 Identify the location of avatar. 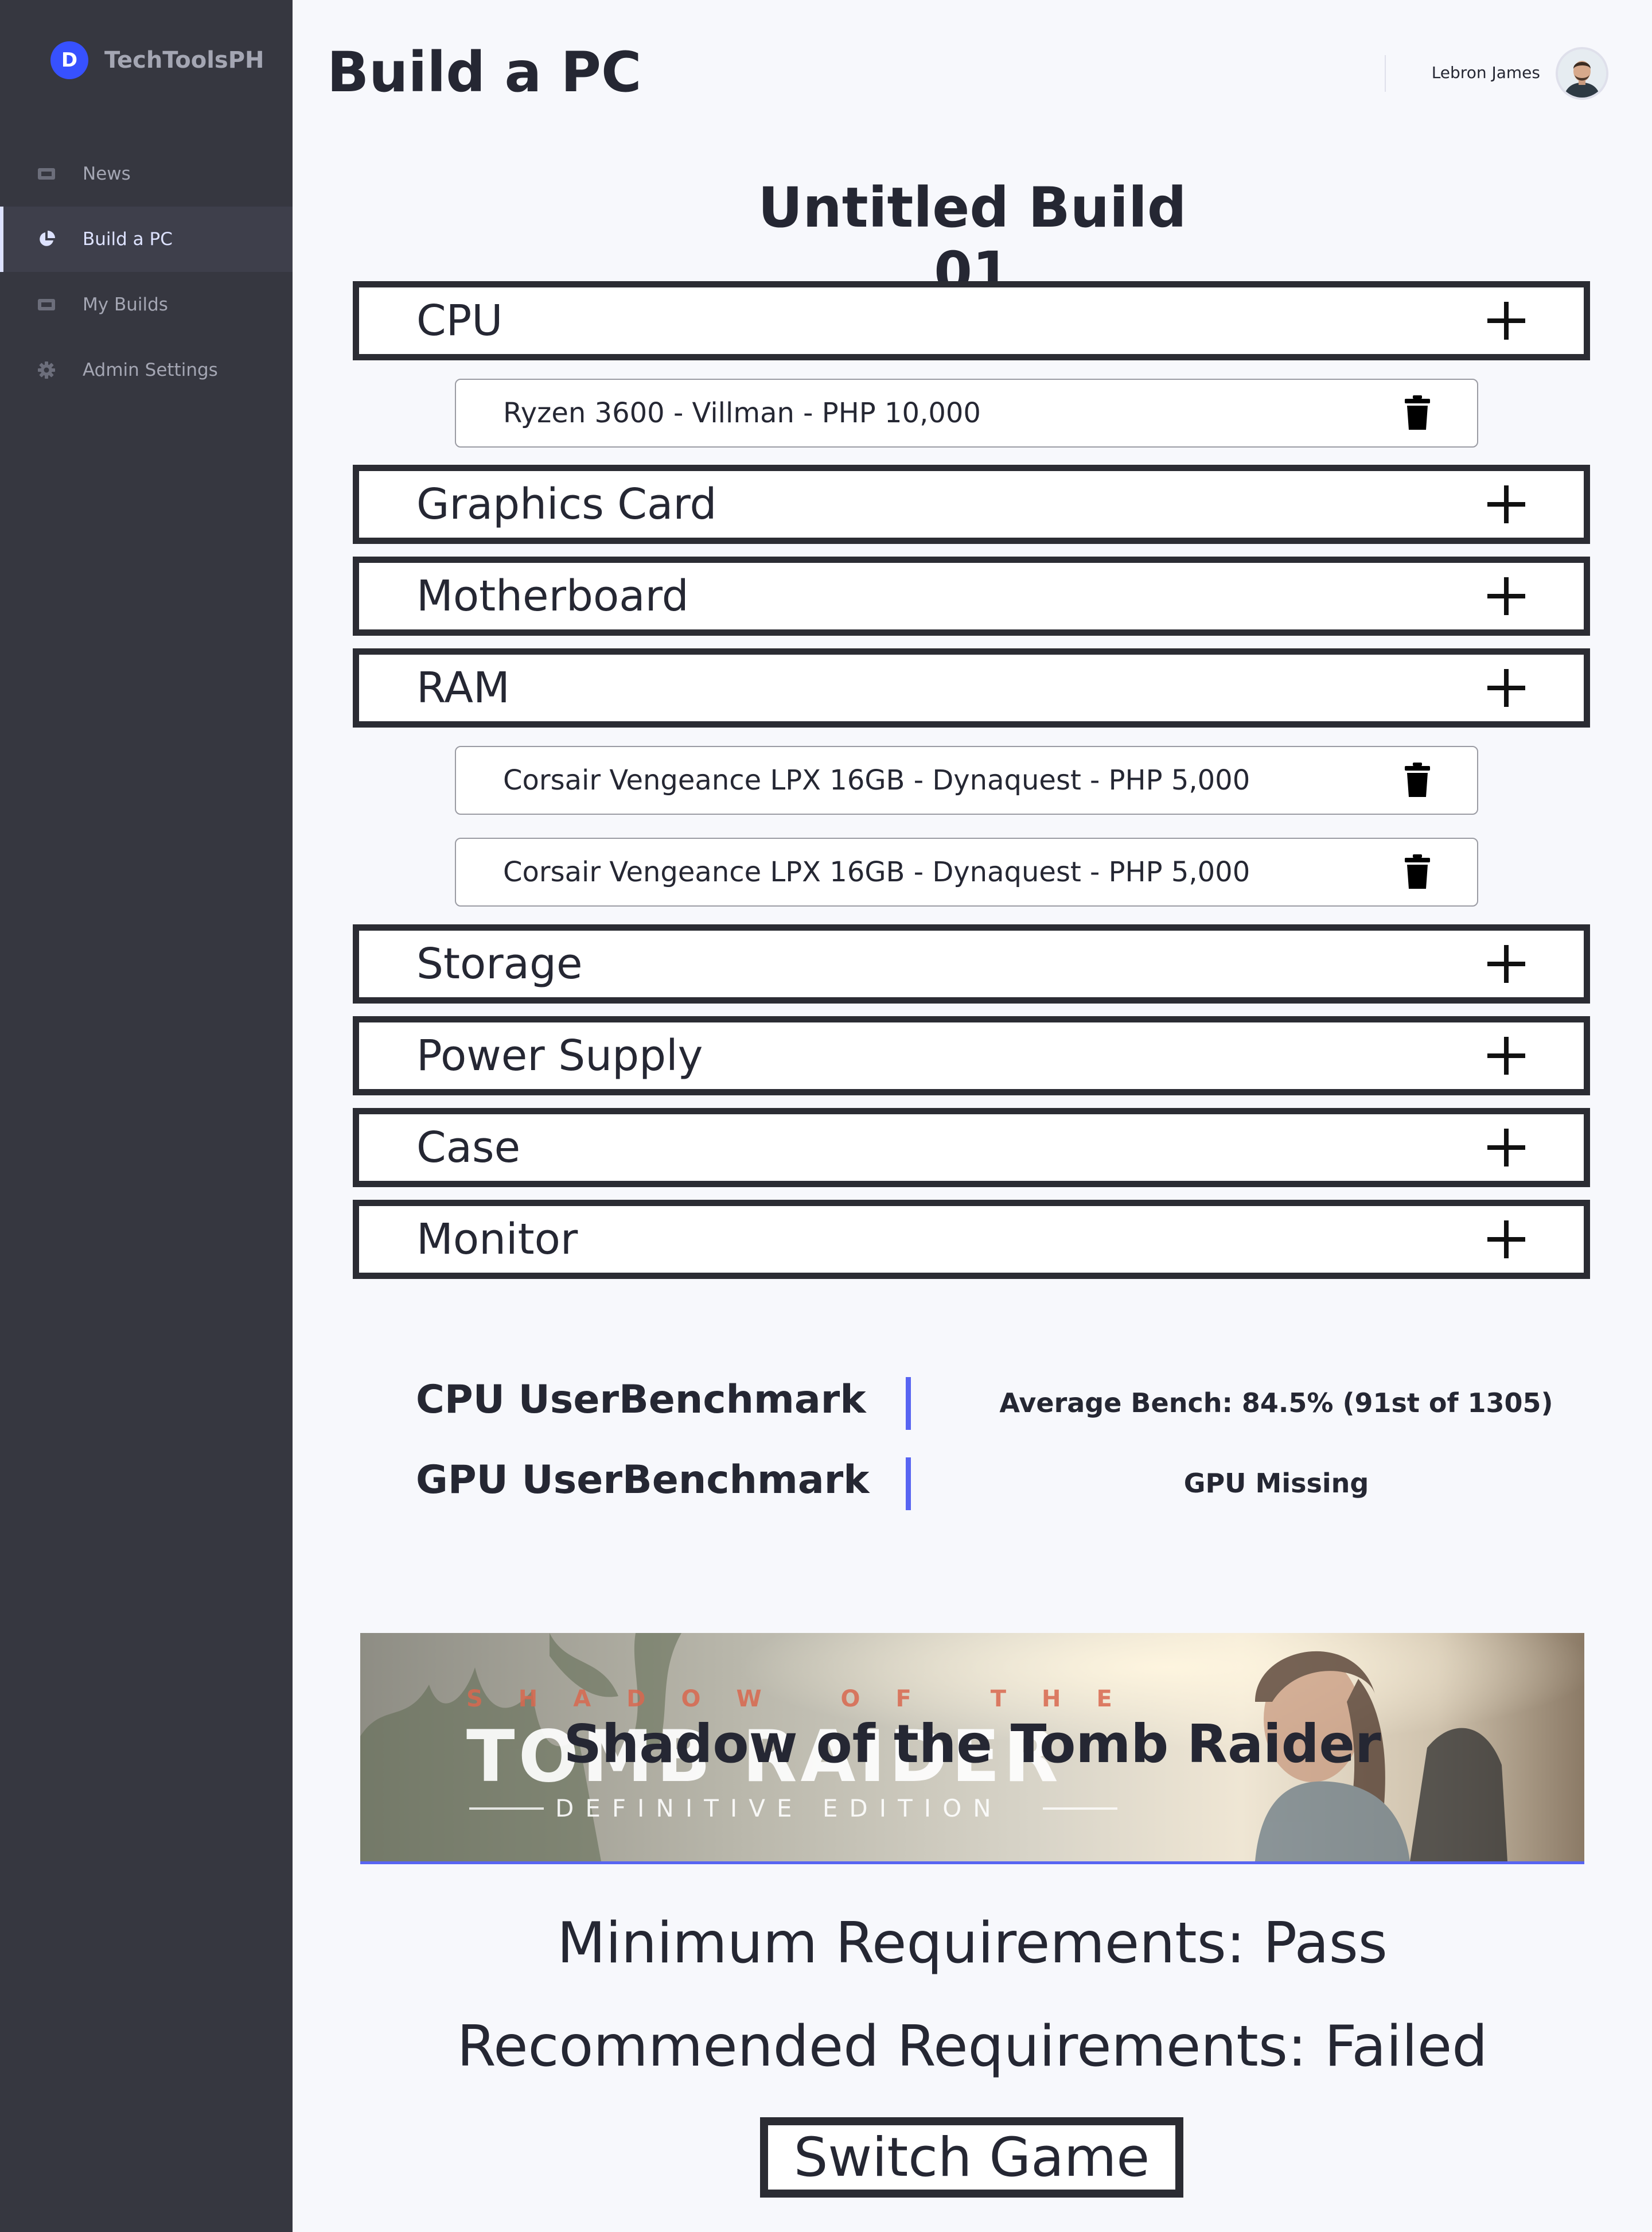
(1582, 73).